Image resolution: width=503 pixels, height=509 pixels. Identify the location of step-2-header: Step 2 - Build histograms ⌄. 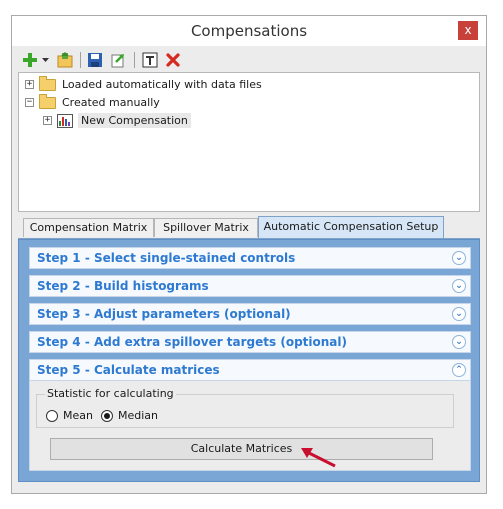
(250, 286).